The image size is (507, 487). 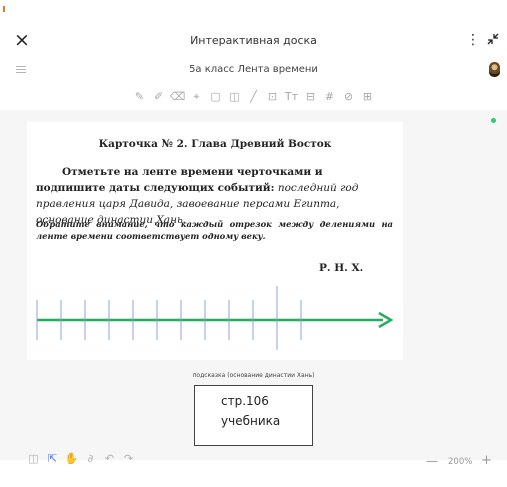 I want to click on window-title: Интерактивная доска, so click(x=253, y=40).